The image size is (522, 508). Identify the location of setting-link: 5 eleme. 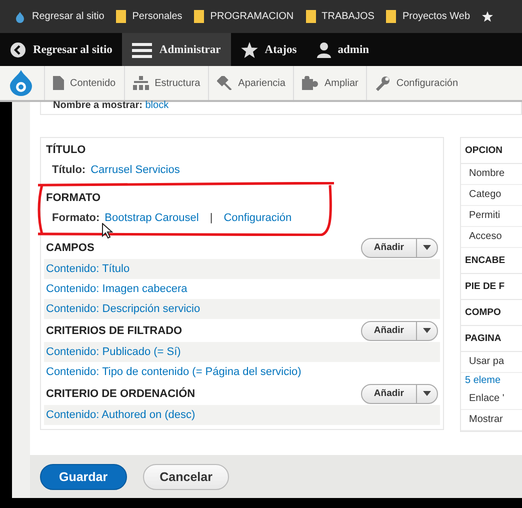
(483, 380).